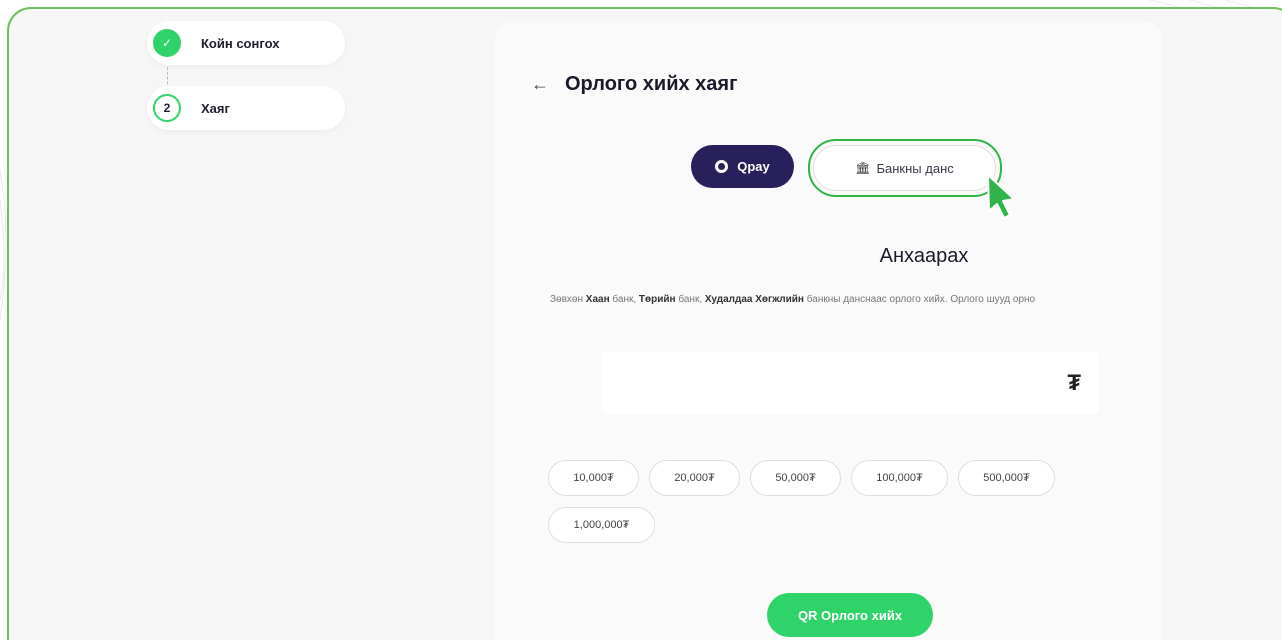  Describe the element at coordinates (651, 84) in the screenshot. I see `page-title: Орлого хийх хаяг` at that location.